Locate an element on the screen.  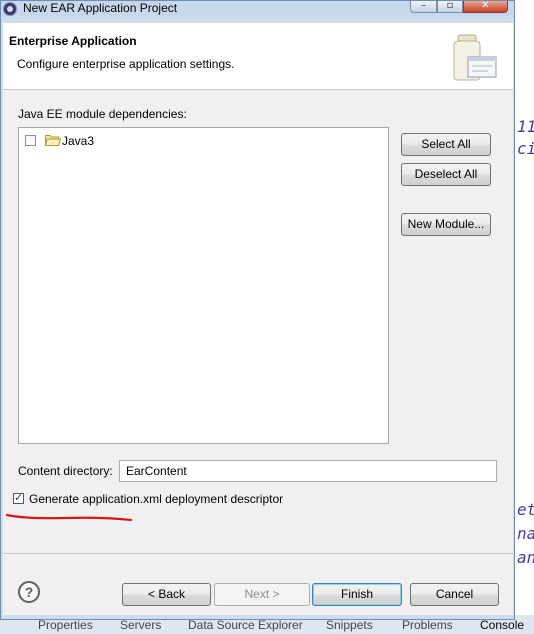
next-button: Next > is located at coordinates (262, 594).